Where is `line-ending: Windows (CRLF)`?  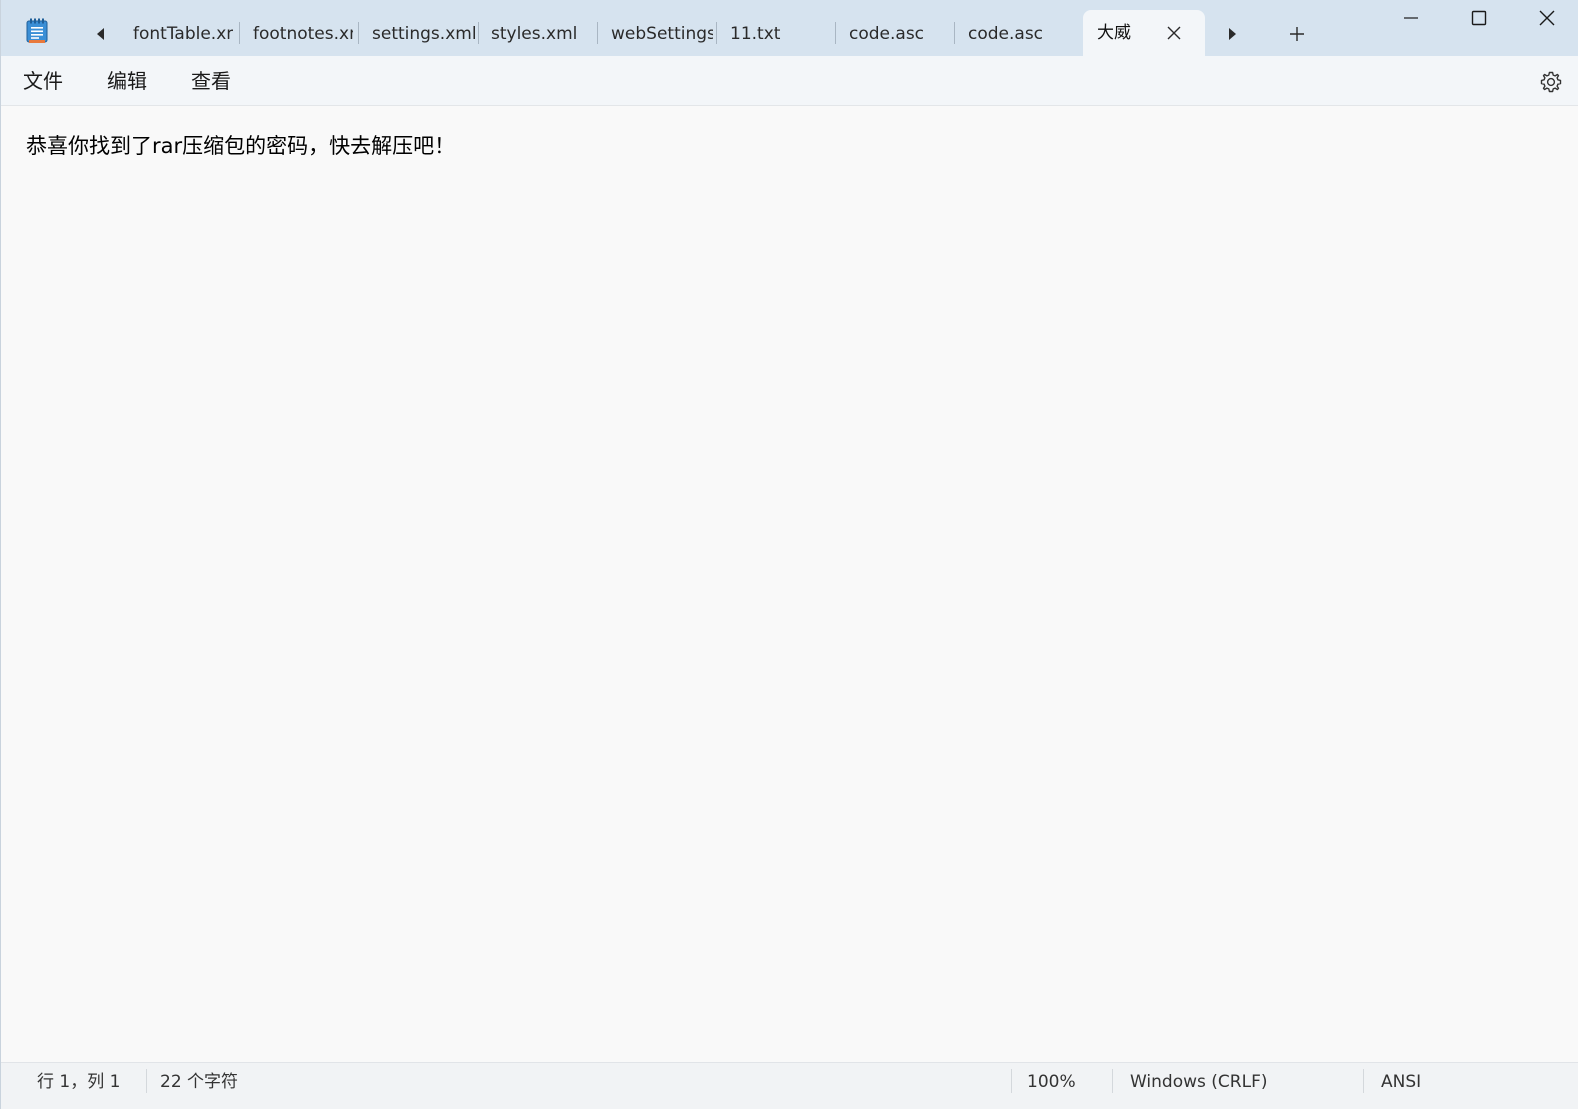 line-ending: Windows (CRLF) is located at coordinates (1199, 1082).